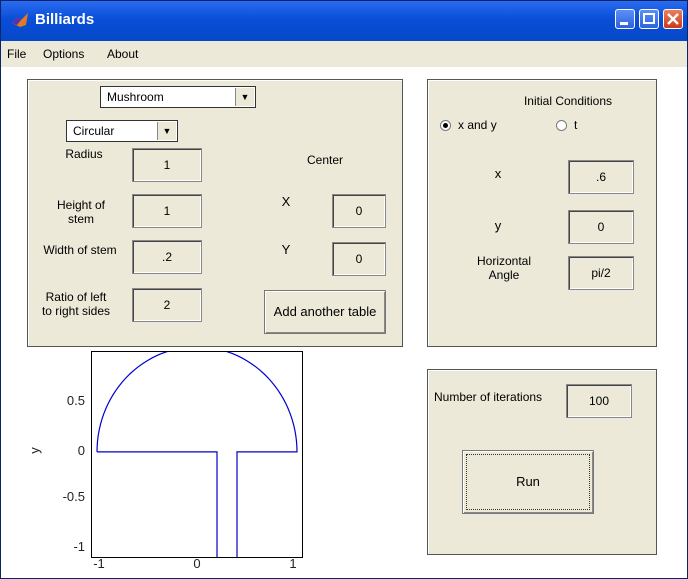 Image resolution: width=688 pixels, height=579 pixels. I want to click on radio-x-and-y, so click(445, 125).